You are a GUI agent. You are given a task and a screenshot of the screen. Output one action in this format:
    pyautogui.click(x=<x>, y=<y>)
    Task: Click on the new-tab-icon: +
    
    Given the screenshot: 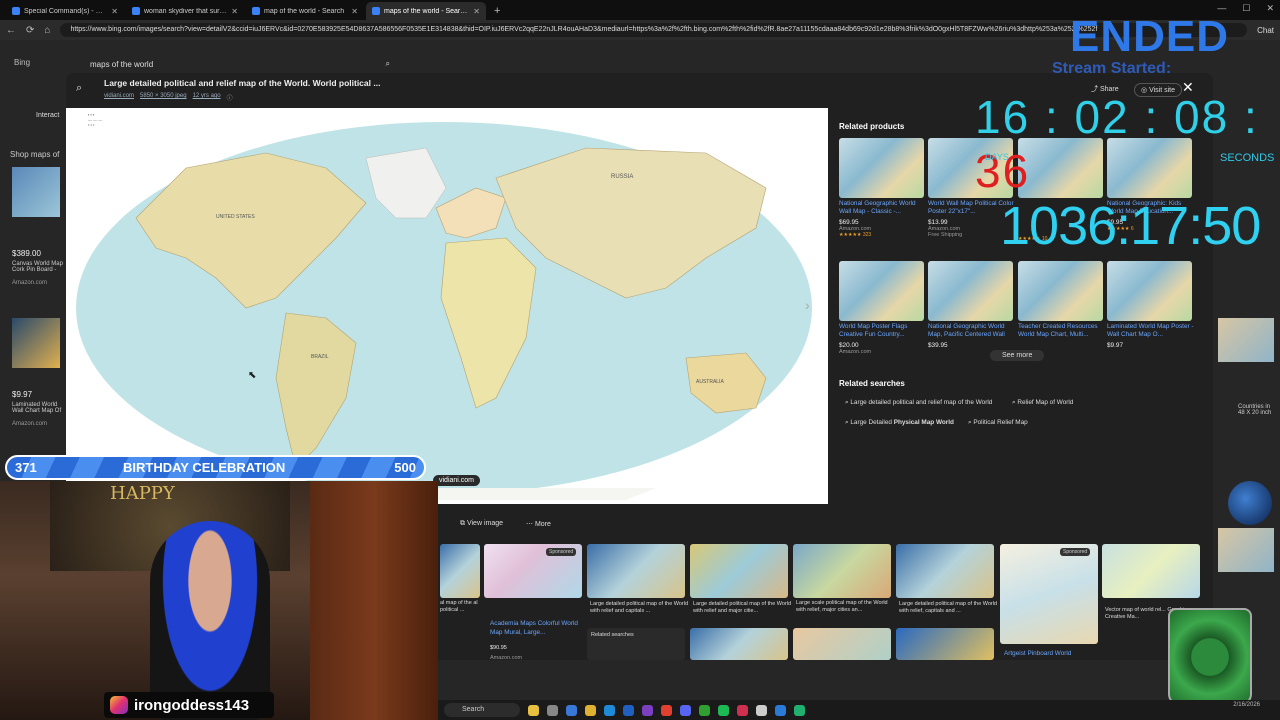 What is the action you would take?
    pyautogui.click(x=497, y=11)
    